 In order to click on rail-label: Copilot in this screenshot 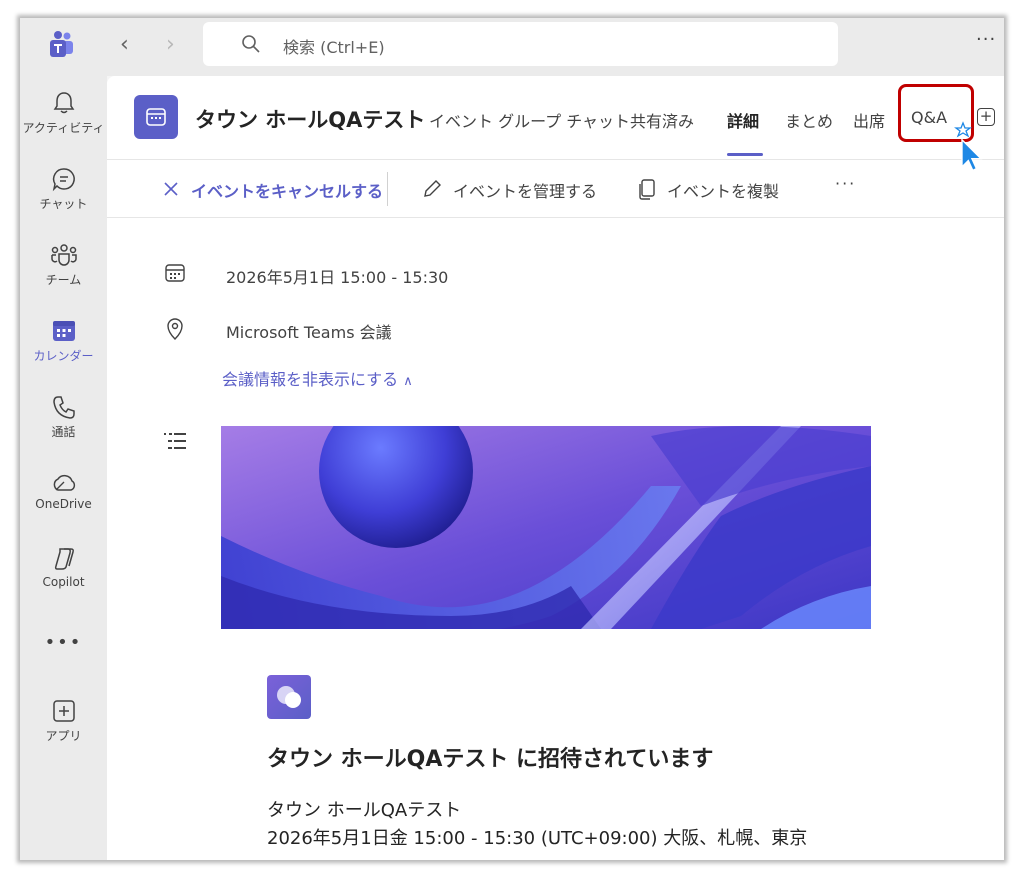, I will do `click(63, 582)`.